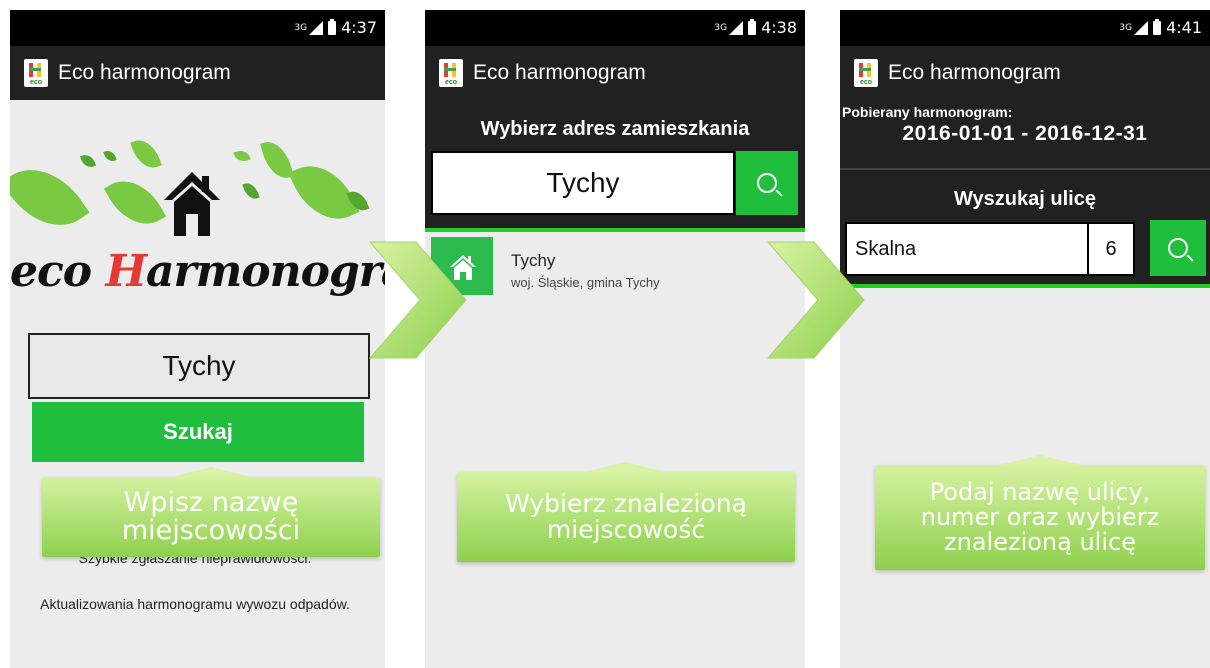 The width and height of the screenshot is (1210, 668). I want to click on city-input: Tychy, so click(199, 366).